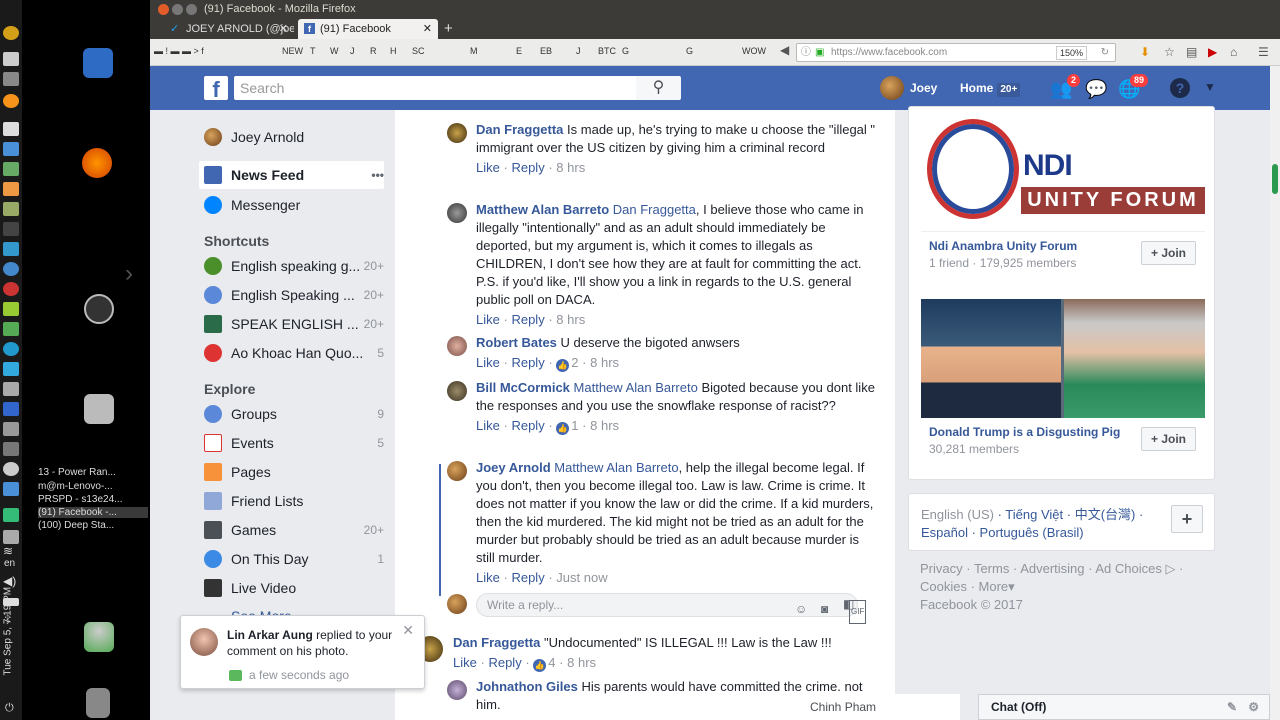 This screenshot has width=1280, height=720. What do you see at coordinates (291, 353) in the screenshot?
I see `sidebar-shortcut: Ao Khoac Han Quo... 5` at bounding box center [291, 353].